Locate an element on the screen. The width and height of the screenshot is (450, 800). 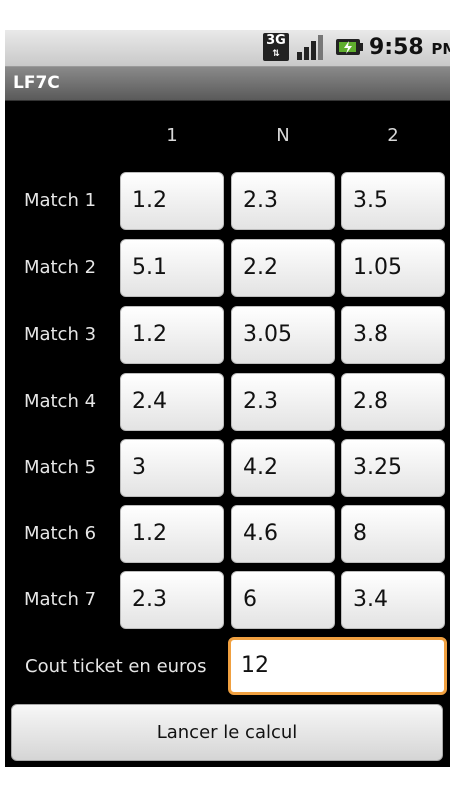
match-1-odds-2: 3.5 is located at coordinates (393, 201).